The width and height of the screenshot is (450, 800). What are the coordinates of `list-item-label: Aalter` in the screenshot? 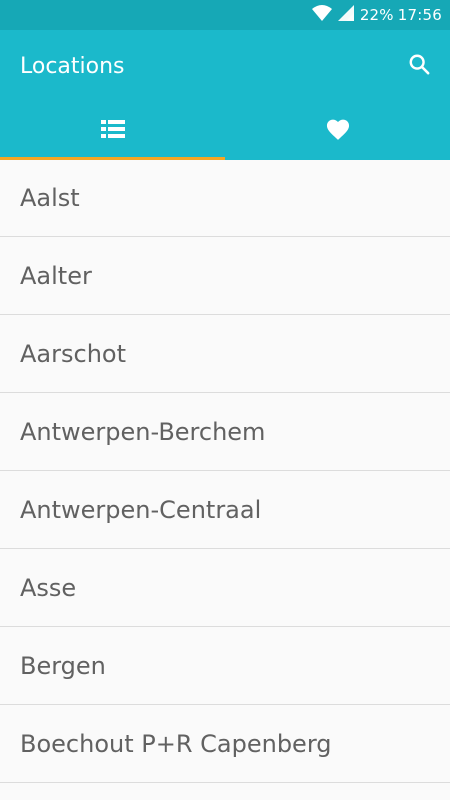 It's located at (56, 275).